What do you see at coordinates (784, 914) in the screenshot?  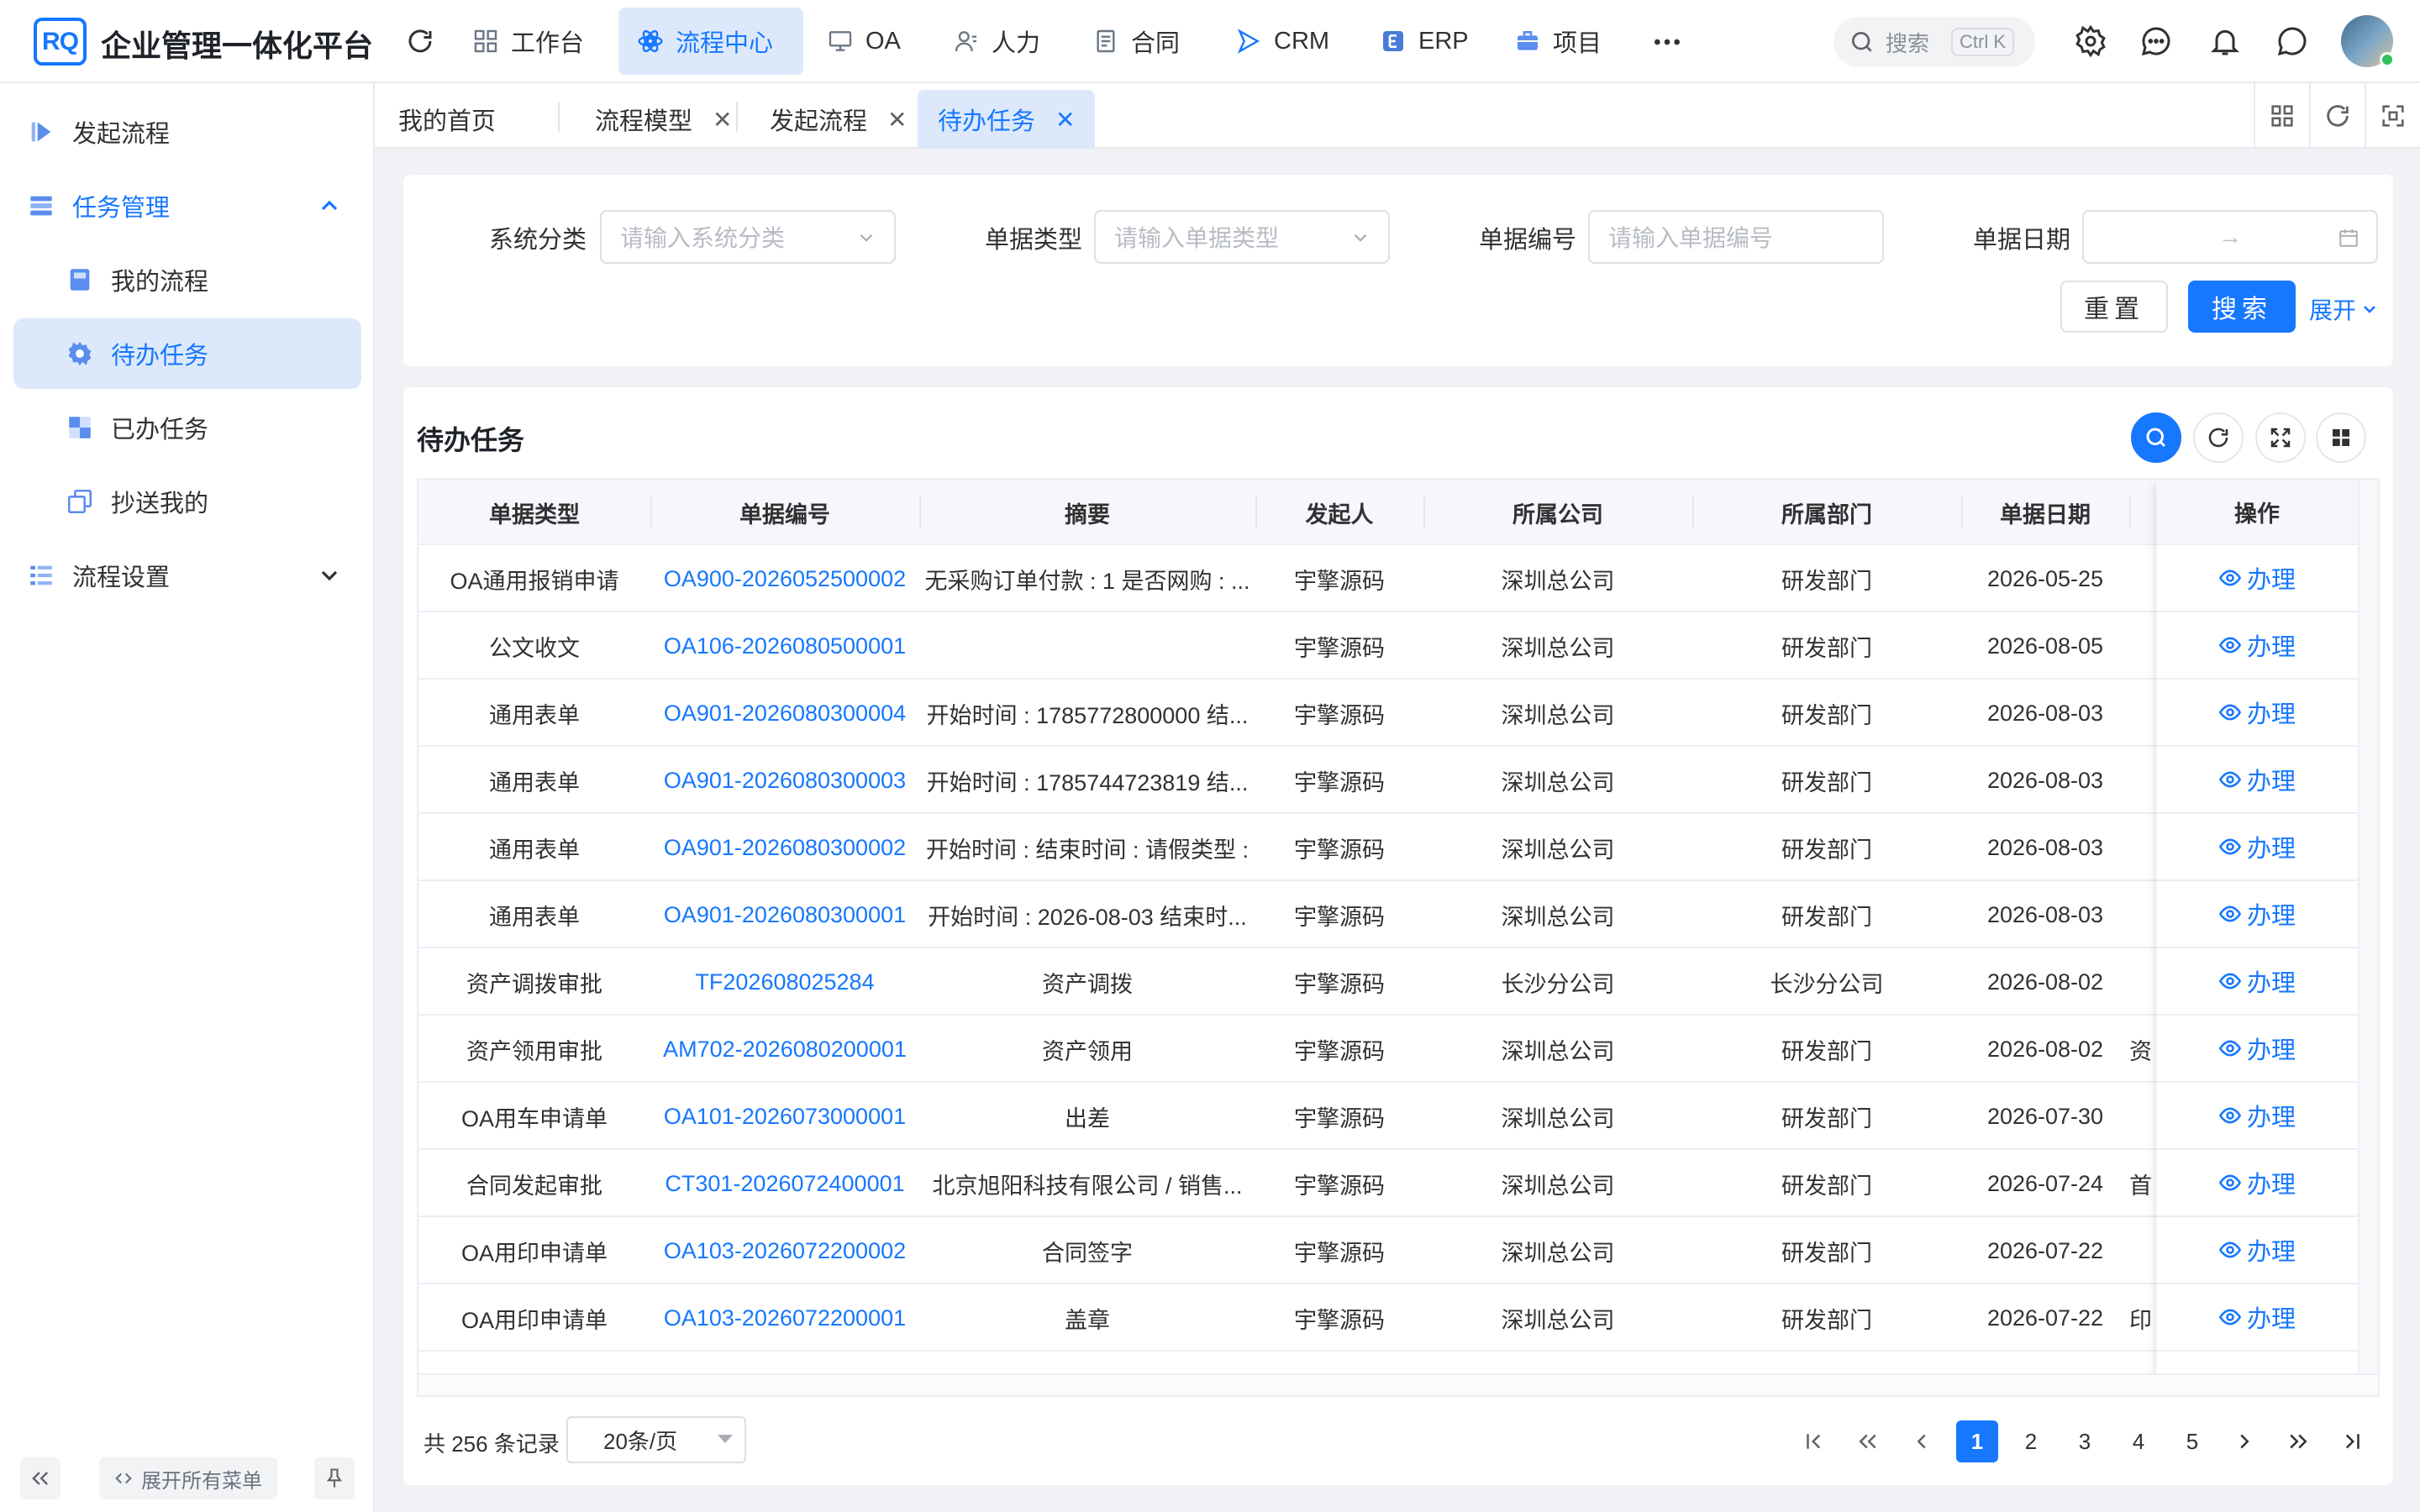 I see `doc-number-link: OA901-2026080300001` at bounding box center [784, 914].